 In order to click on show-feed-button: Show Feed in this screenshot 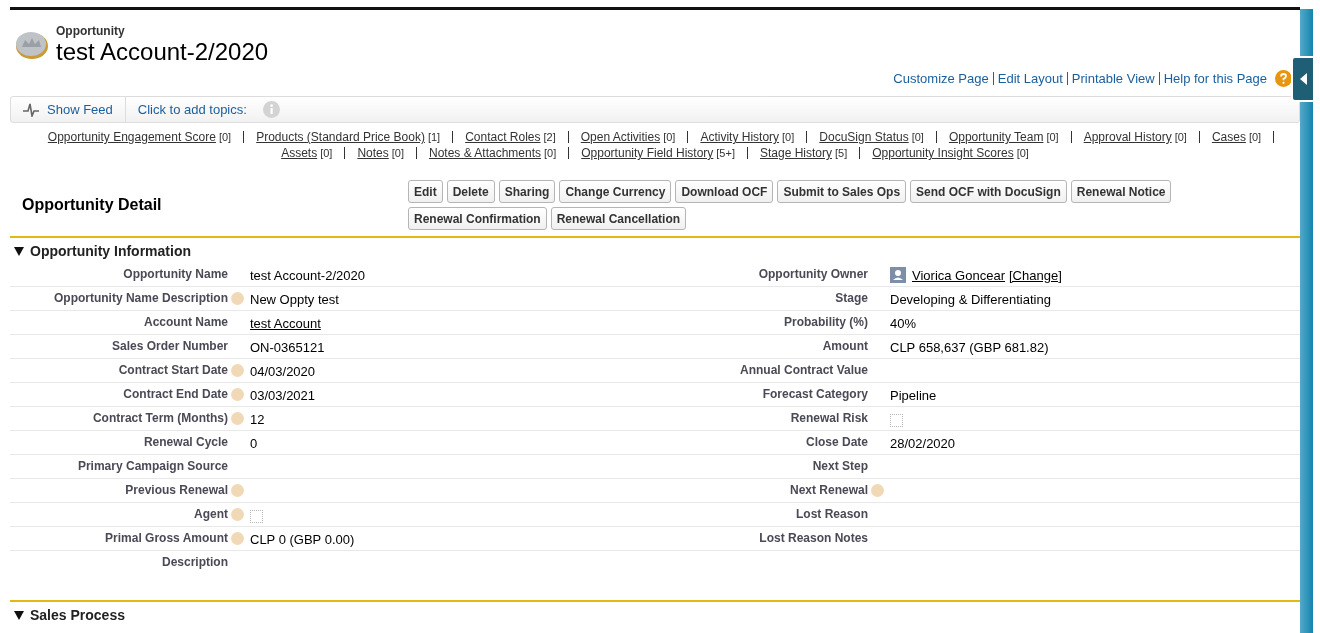, I will do `click(68, 109)`.